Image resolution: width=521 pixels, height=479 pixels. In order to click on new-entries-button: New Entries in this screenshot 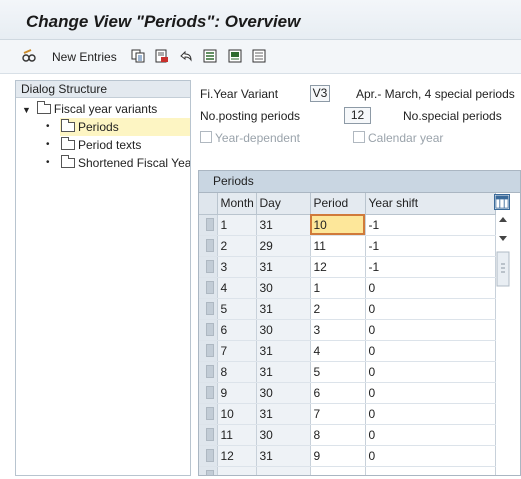, I will do `click(84, 57)`.